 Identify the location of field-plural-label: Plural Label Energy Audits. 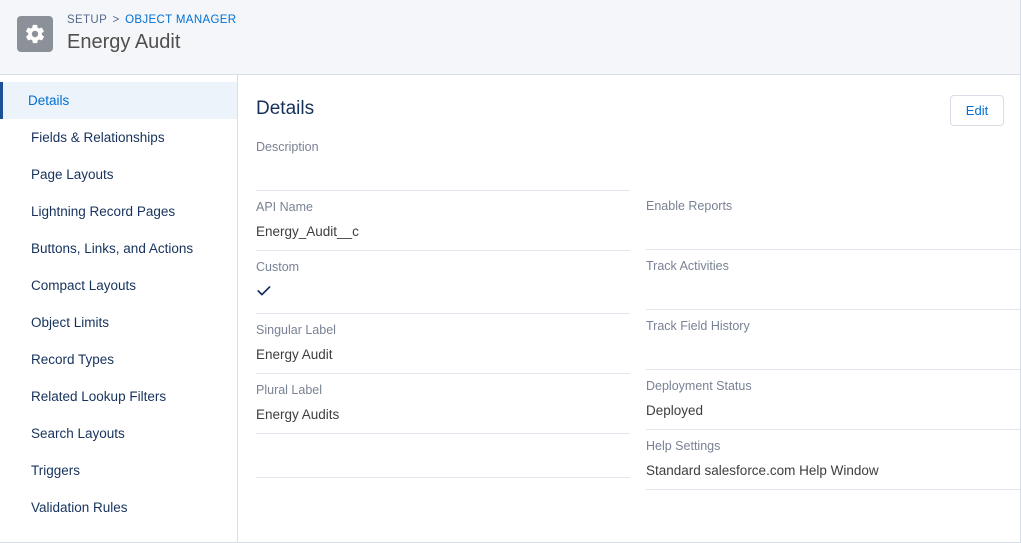
(443, 404).